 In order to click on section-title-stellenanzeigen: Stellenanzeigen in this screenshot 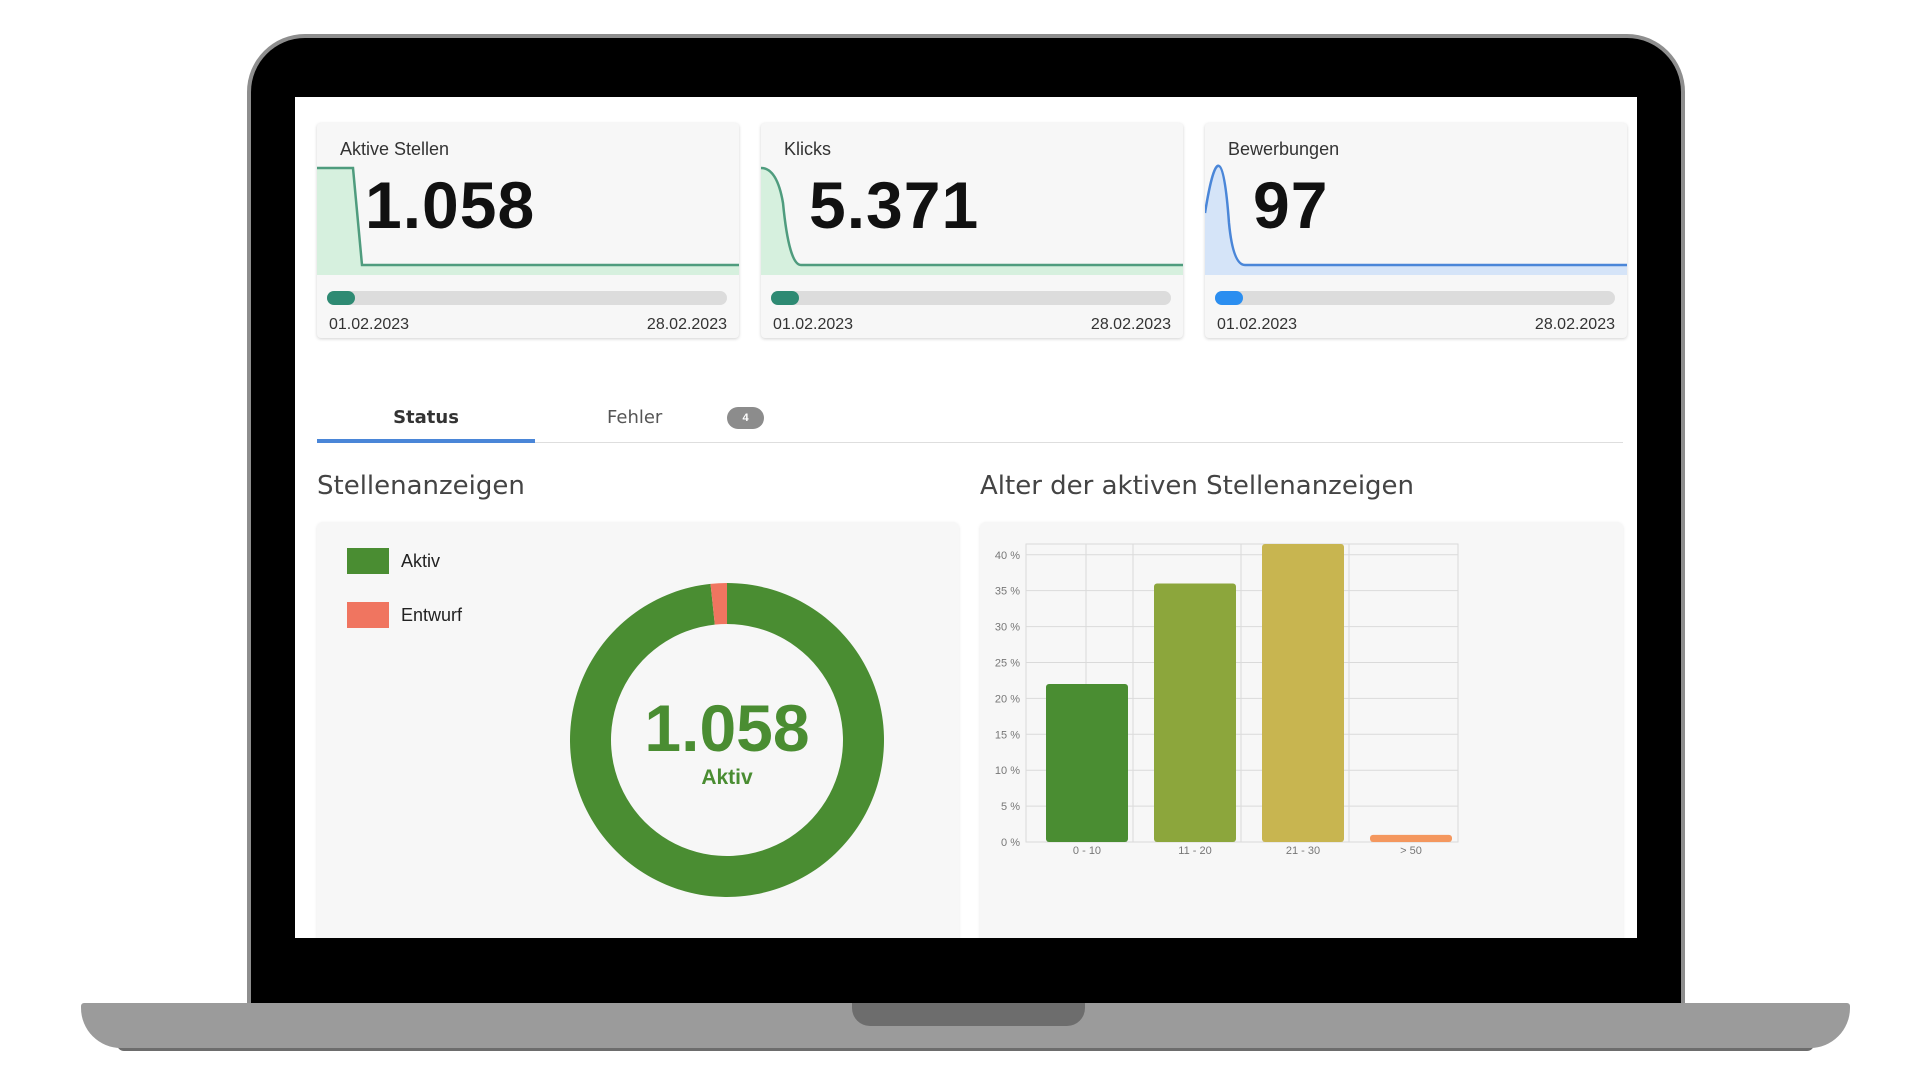, I will do `click(421, 486)`.